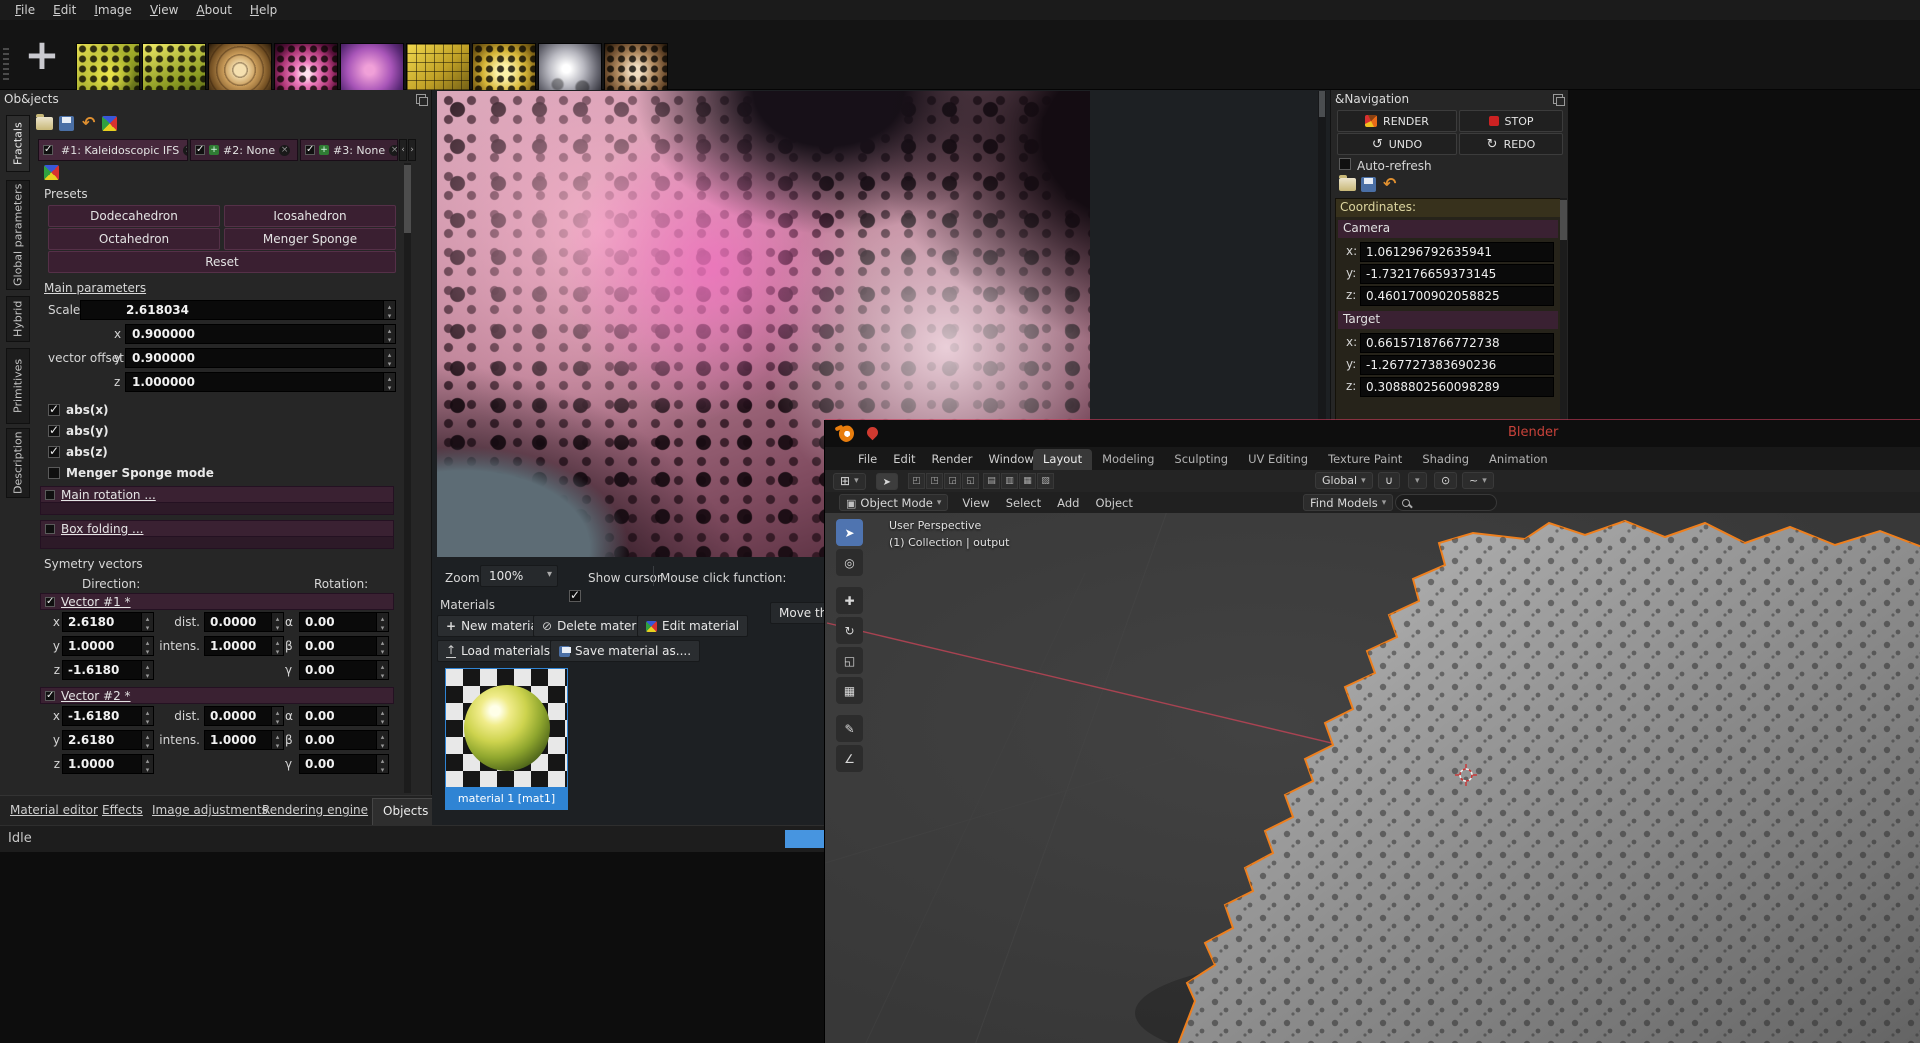  Describe the element at coordinates (54, 430) in the screenshot. I see `abs-y-checkbox` at that location.